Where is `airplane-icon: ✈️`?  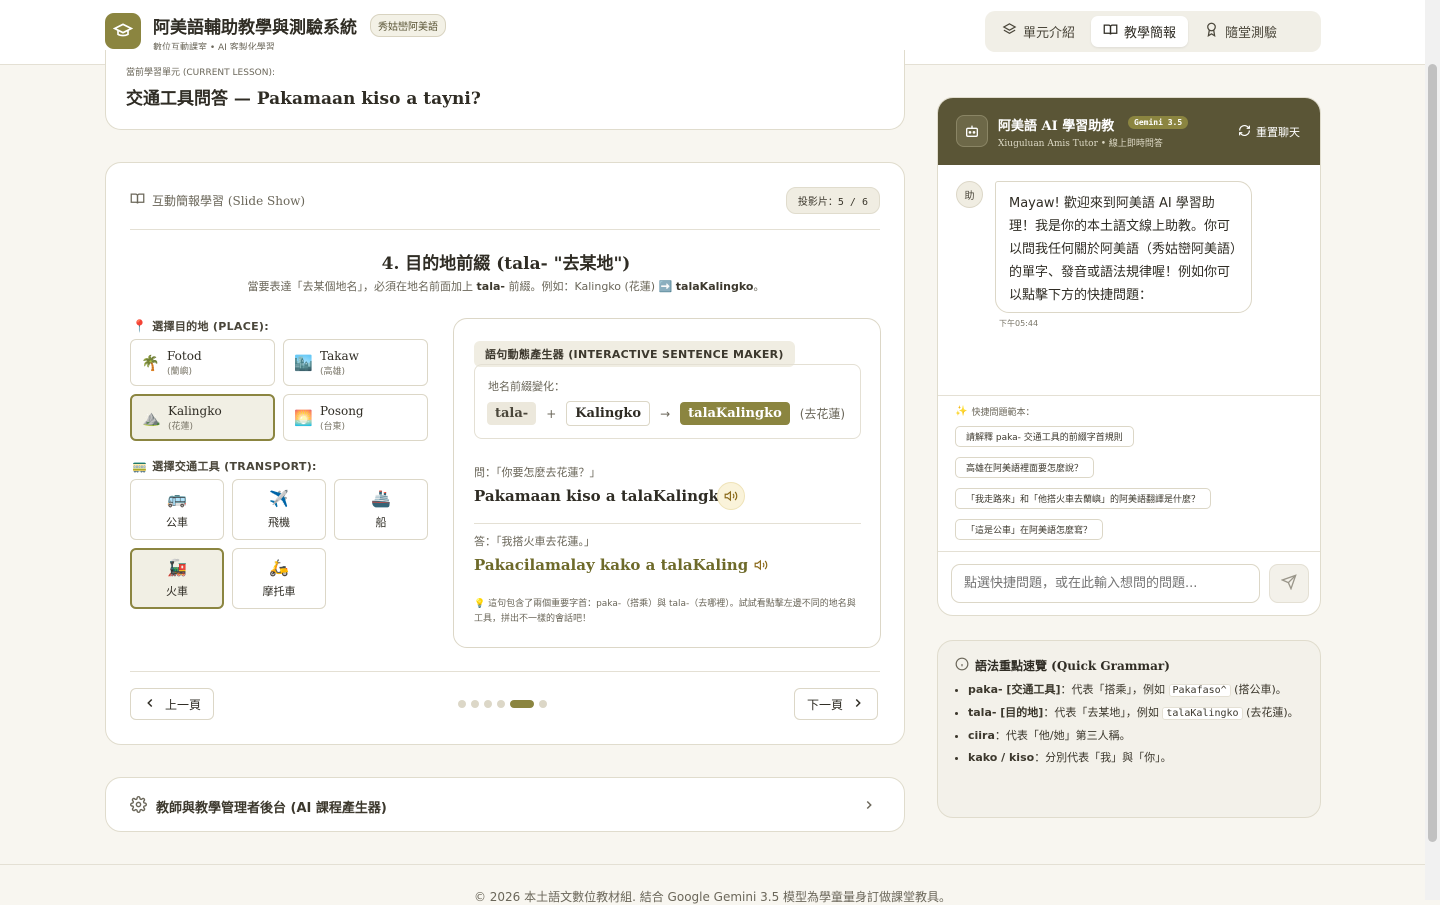 airplane-icon: ✈️ is located at coordinates (279, 498).